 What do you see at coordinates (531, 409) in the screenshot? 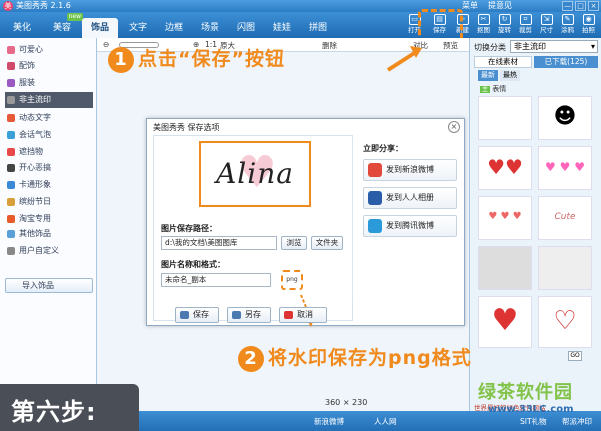
I see `watermark-url: www.33LC.com` at bounding box center [531, 409].